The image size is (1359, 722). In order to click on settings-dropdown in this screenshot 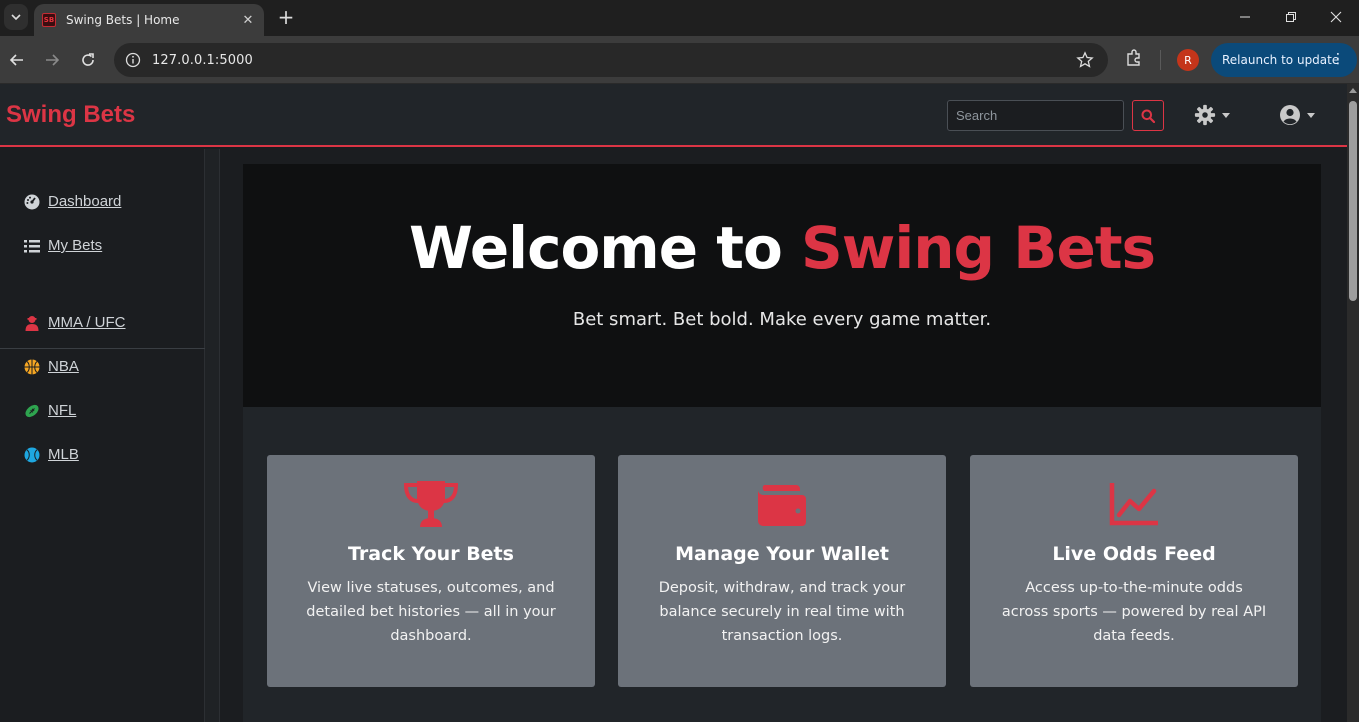, I will do `click(1212, 115)`.